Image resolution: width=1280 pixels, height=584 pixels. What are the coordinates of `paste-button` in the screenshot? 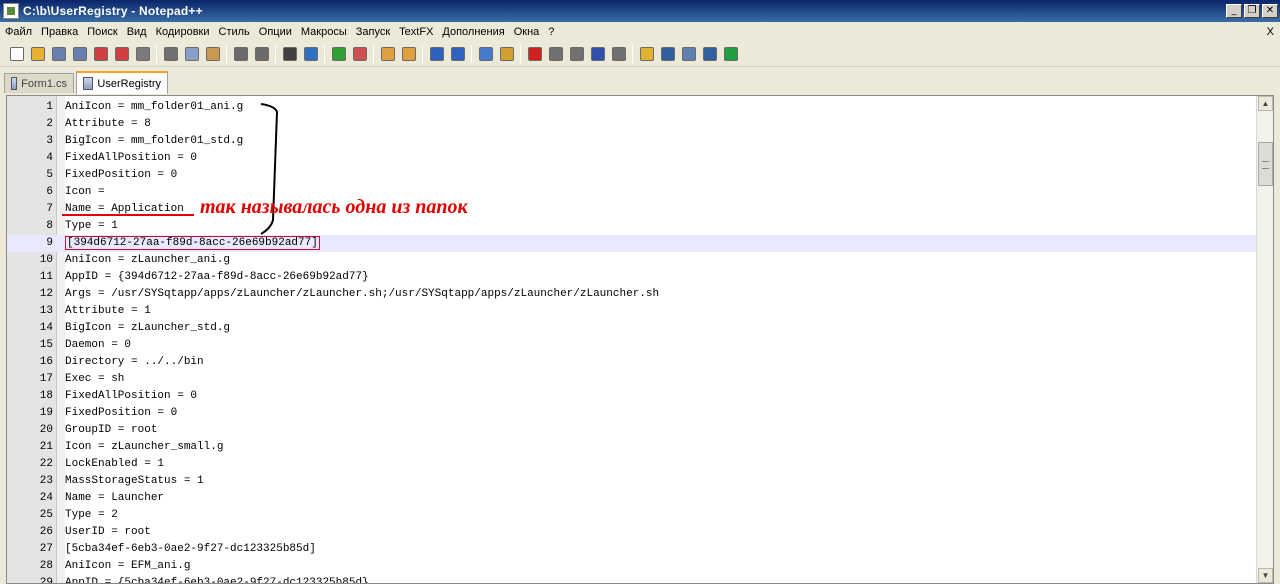 It's located at (212, 54).